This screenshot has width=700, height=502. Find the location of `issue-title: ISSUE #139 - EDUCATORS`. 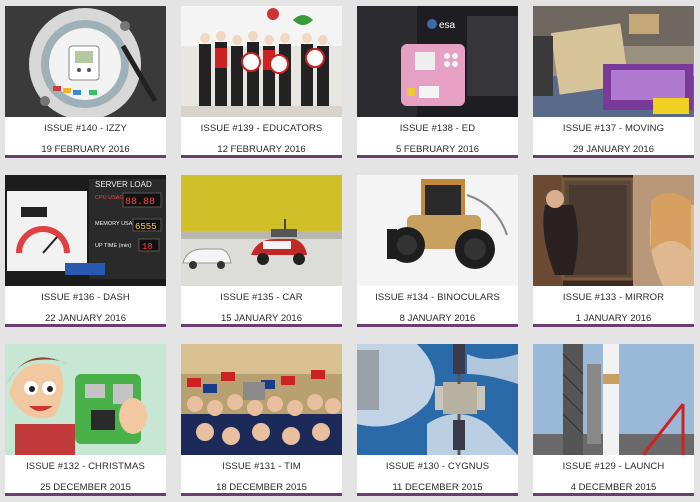

issue-title: ISSUE #139 - EDUCATORS is located at coordinates (261, 128).